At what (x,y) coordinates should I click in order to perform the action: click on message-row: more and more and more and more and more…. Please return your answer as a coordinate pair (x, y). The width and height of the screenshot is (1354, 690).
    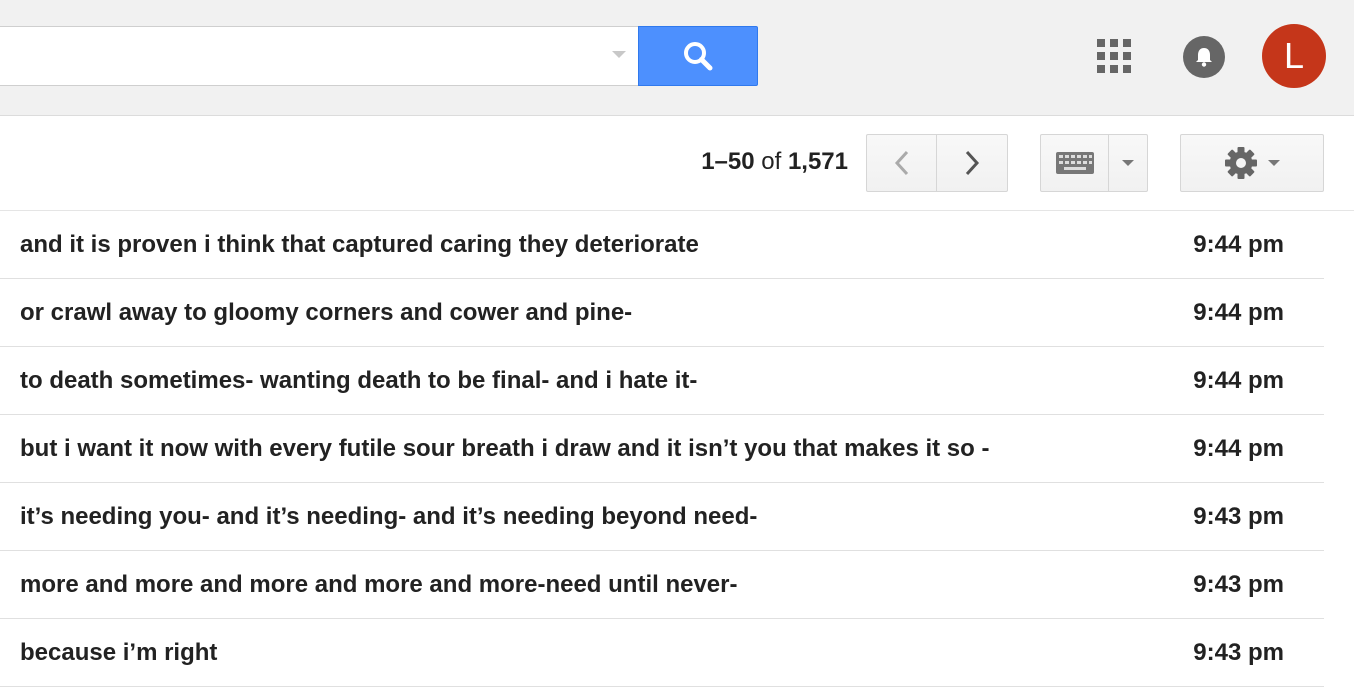
    Looking at the image, I should click on (662, 585).